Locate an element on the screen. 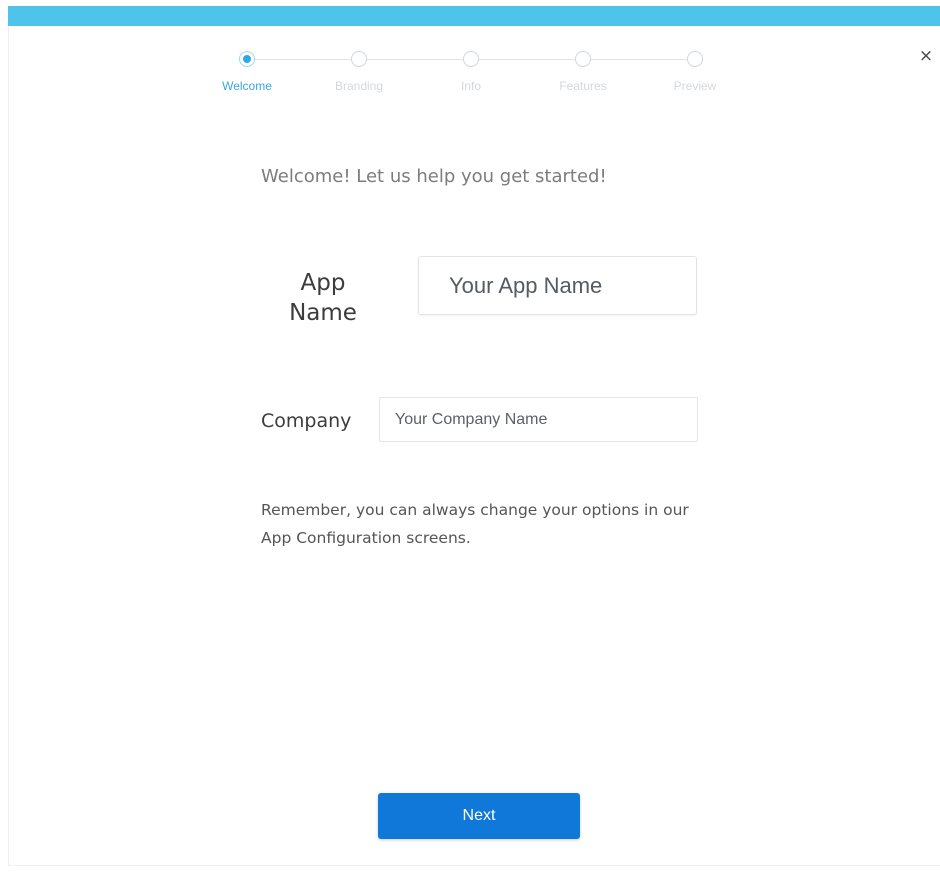 The height and width of the screenshot is (872, 940). step-label: Info is located at coordinates (470, 86).